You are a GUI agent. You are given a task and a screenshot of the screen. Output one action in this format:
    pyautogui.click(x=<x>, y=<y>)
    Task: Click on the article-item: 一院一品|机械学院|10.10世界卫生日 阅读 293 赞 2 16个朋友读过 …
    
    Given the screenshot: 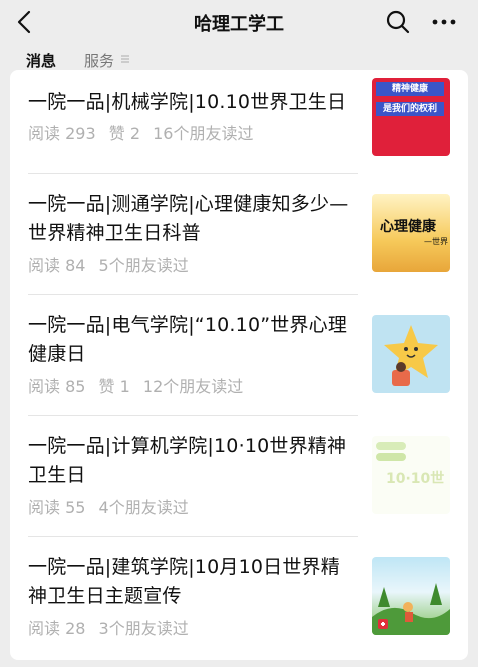 What is the action you would take?
    pyautogui.click(x=239, y=121)
    